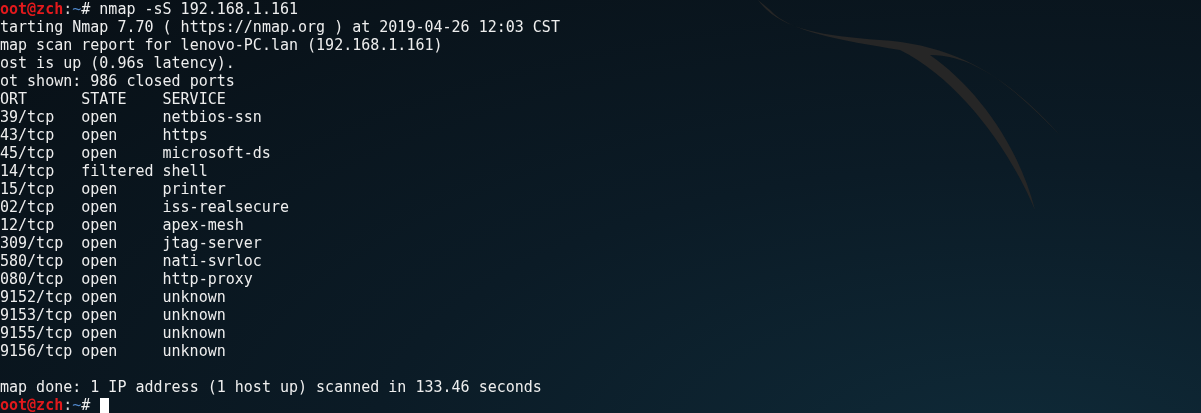 This screenshot has height=413, width=1201. What do you see at coordinates (194, 189) in the screenshot?
I see `service-cell: printer` at bounding box center [194, 189].